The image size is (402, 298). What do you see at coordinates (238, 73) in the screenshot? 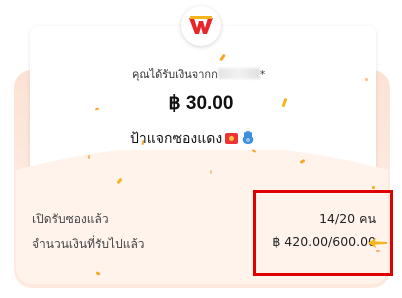
I see `blurred-sender-name` at bounding box center [238, 73].